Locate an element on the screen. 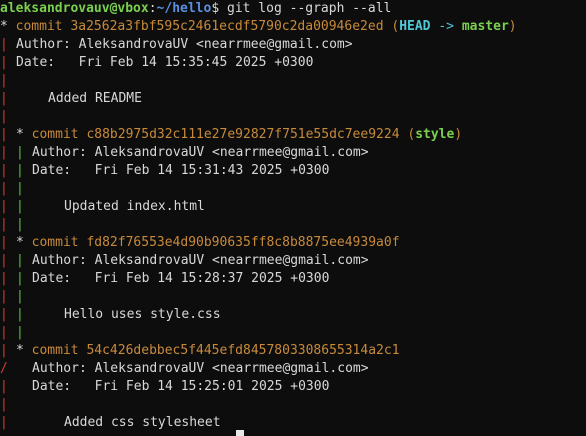 The height and width of the screenshot is (436, 586). message-line: | | Hello uses style.css is located at coordinates (110, 315).